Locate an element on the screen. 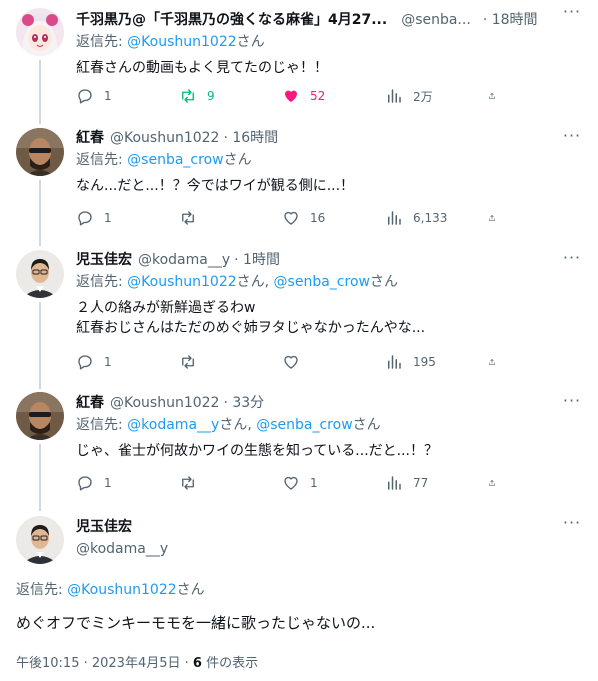  avatar-senba is located at coordinates (40, 32).